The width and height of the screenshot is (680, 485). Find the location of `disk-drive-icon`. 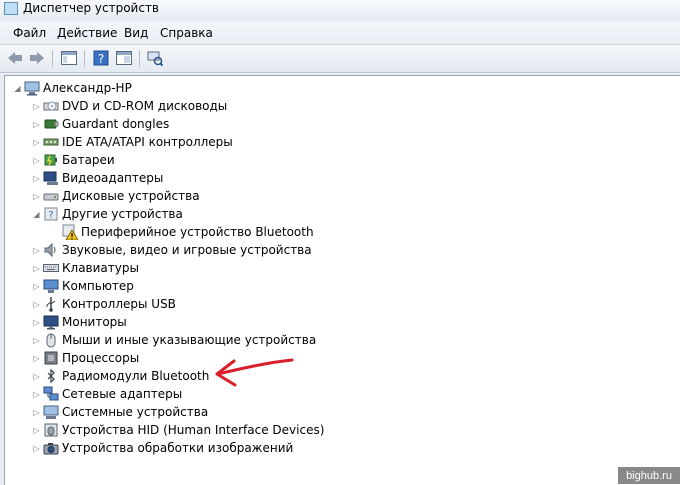

disk-drive-icon is located at coordinates (51, 197).